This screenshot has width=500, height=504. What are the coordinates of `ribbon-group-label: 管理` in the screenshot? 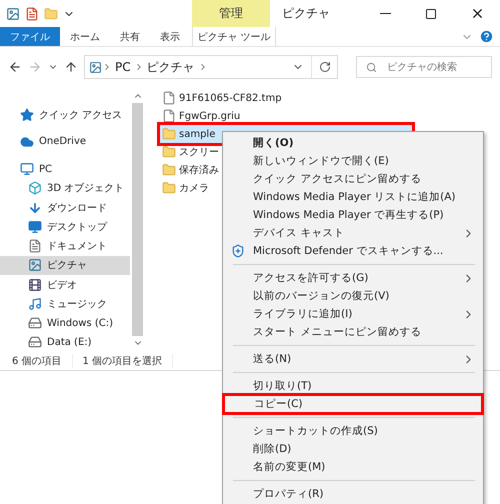 It's located at (231, 13).